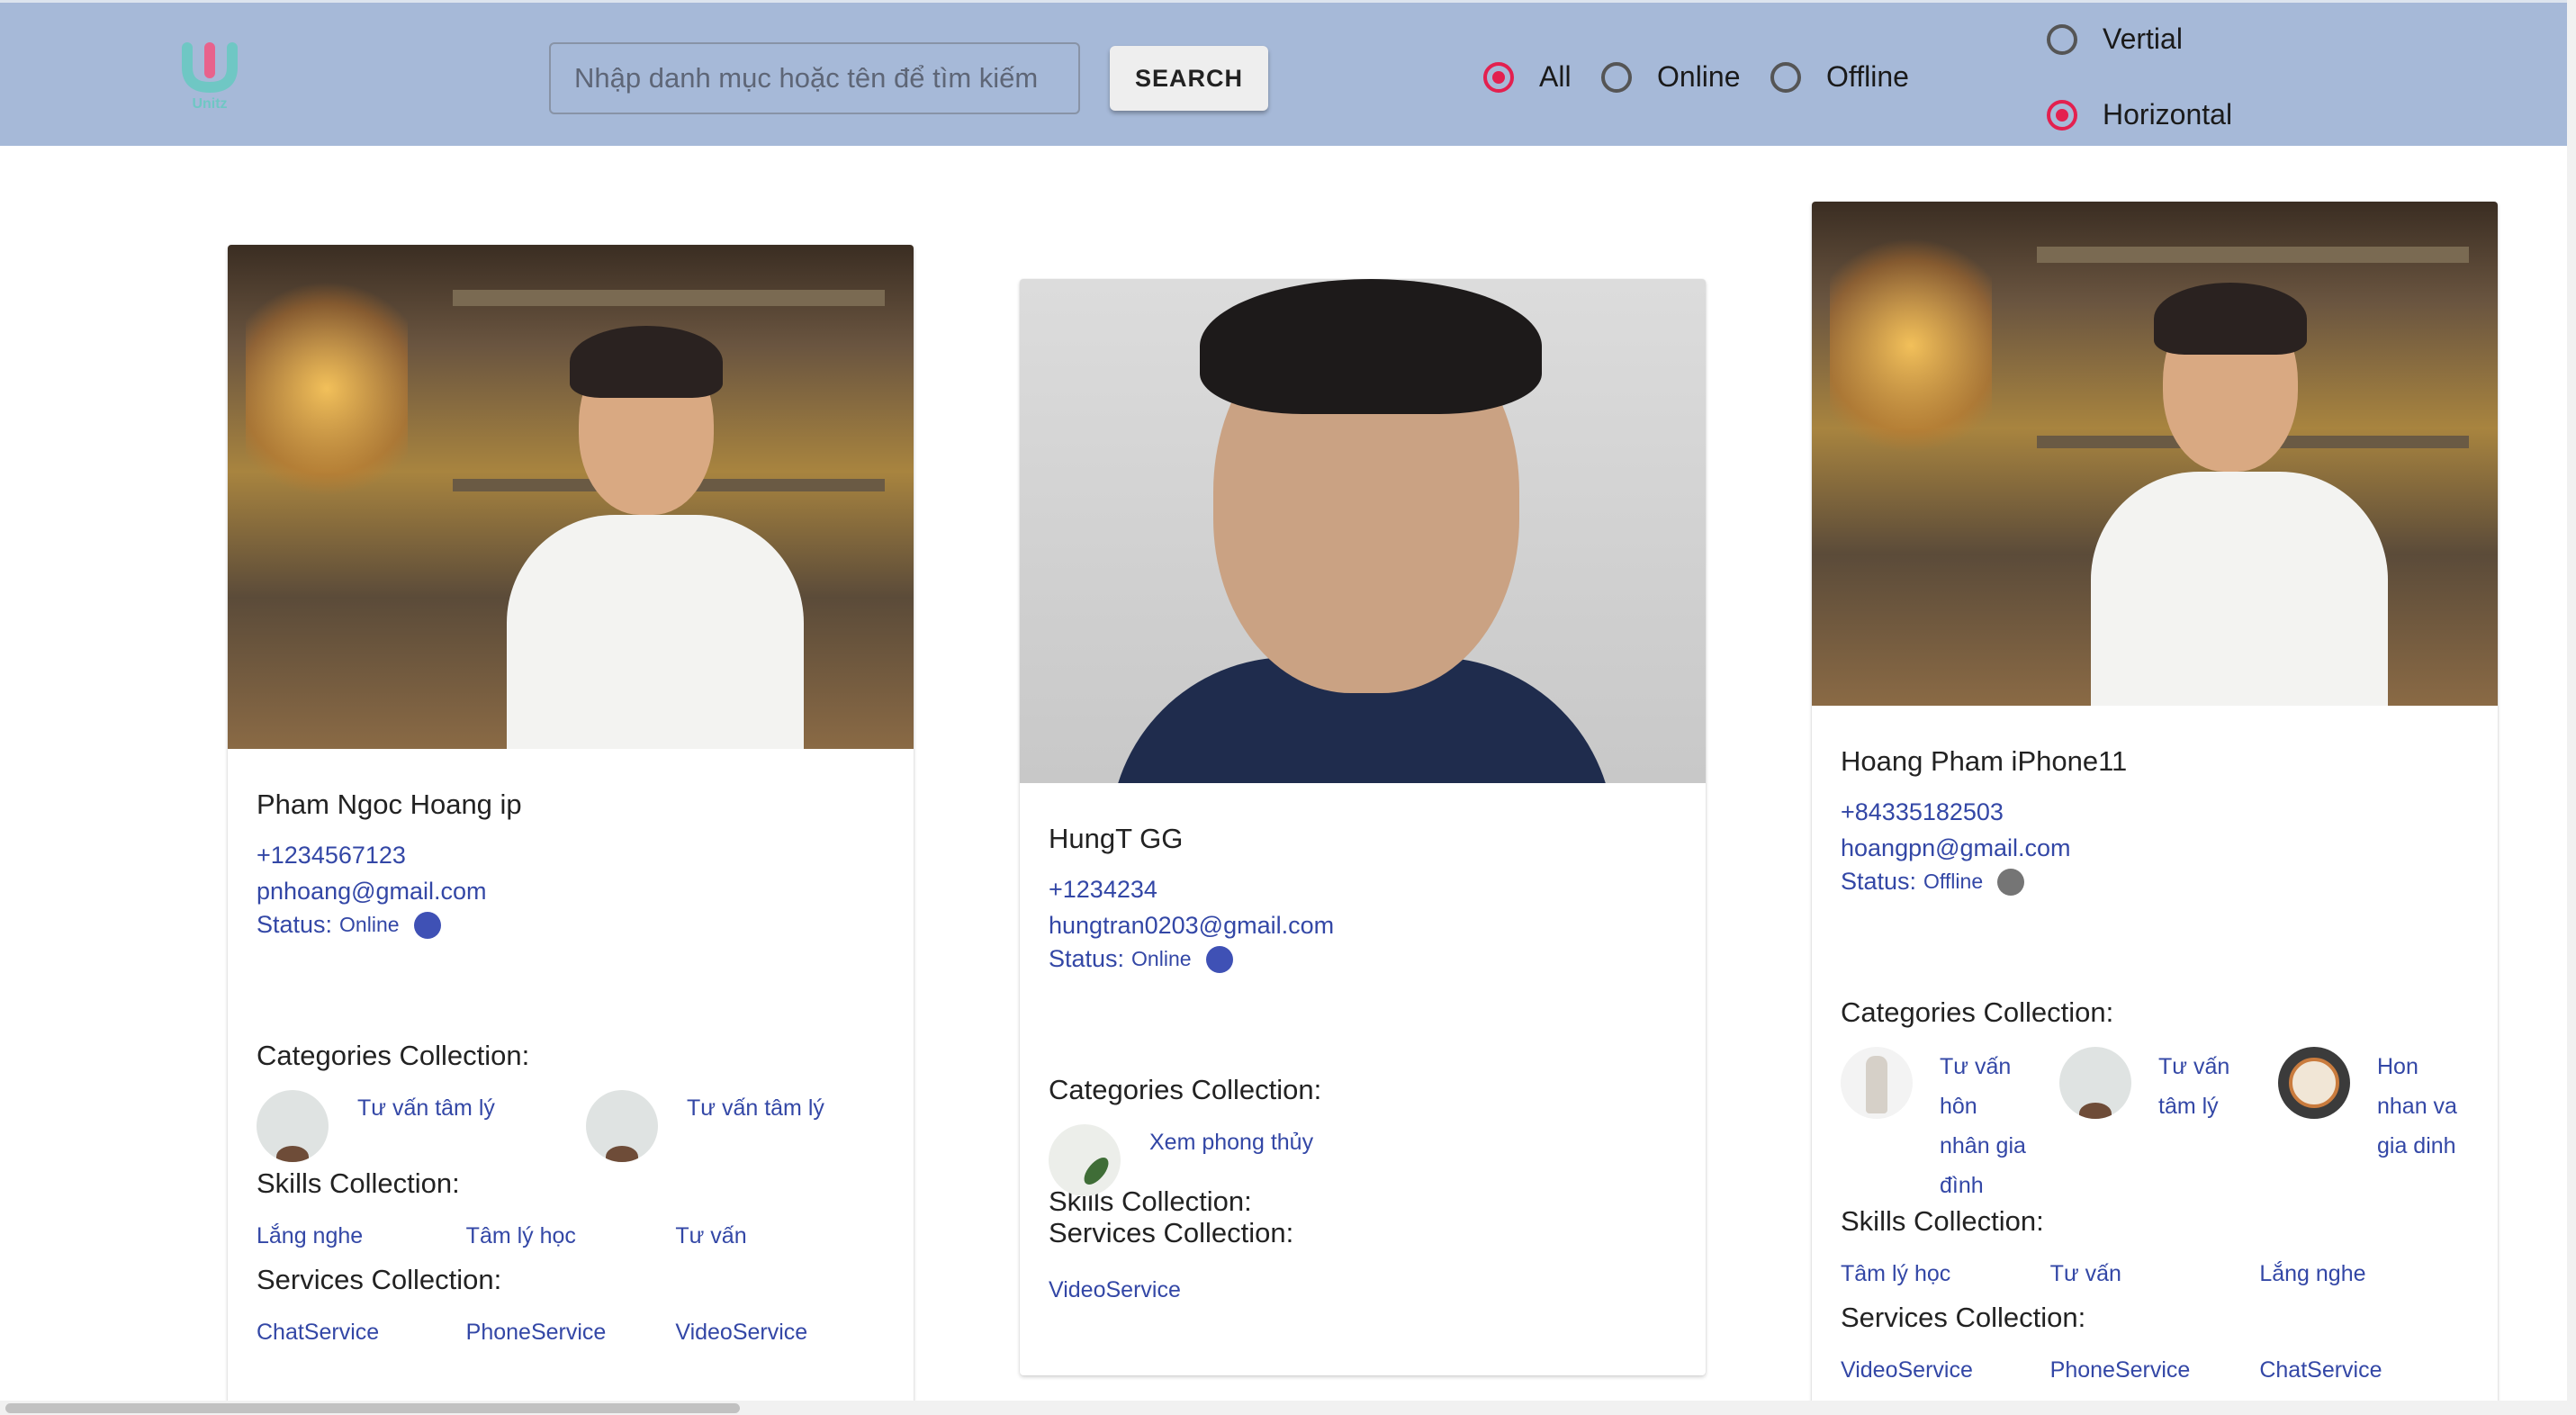 The image size is (2576, 1415). What do you see at coordinates (210, 68) in the screenshot?
I see `logo-mark-icon` at bounding box center [210, 68].